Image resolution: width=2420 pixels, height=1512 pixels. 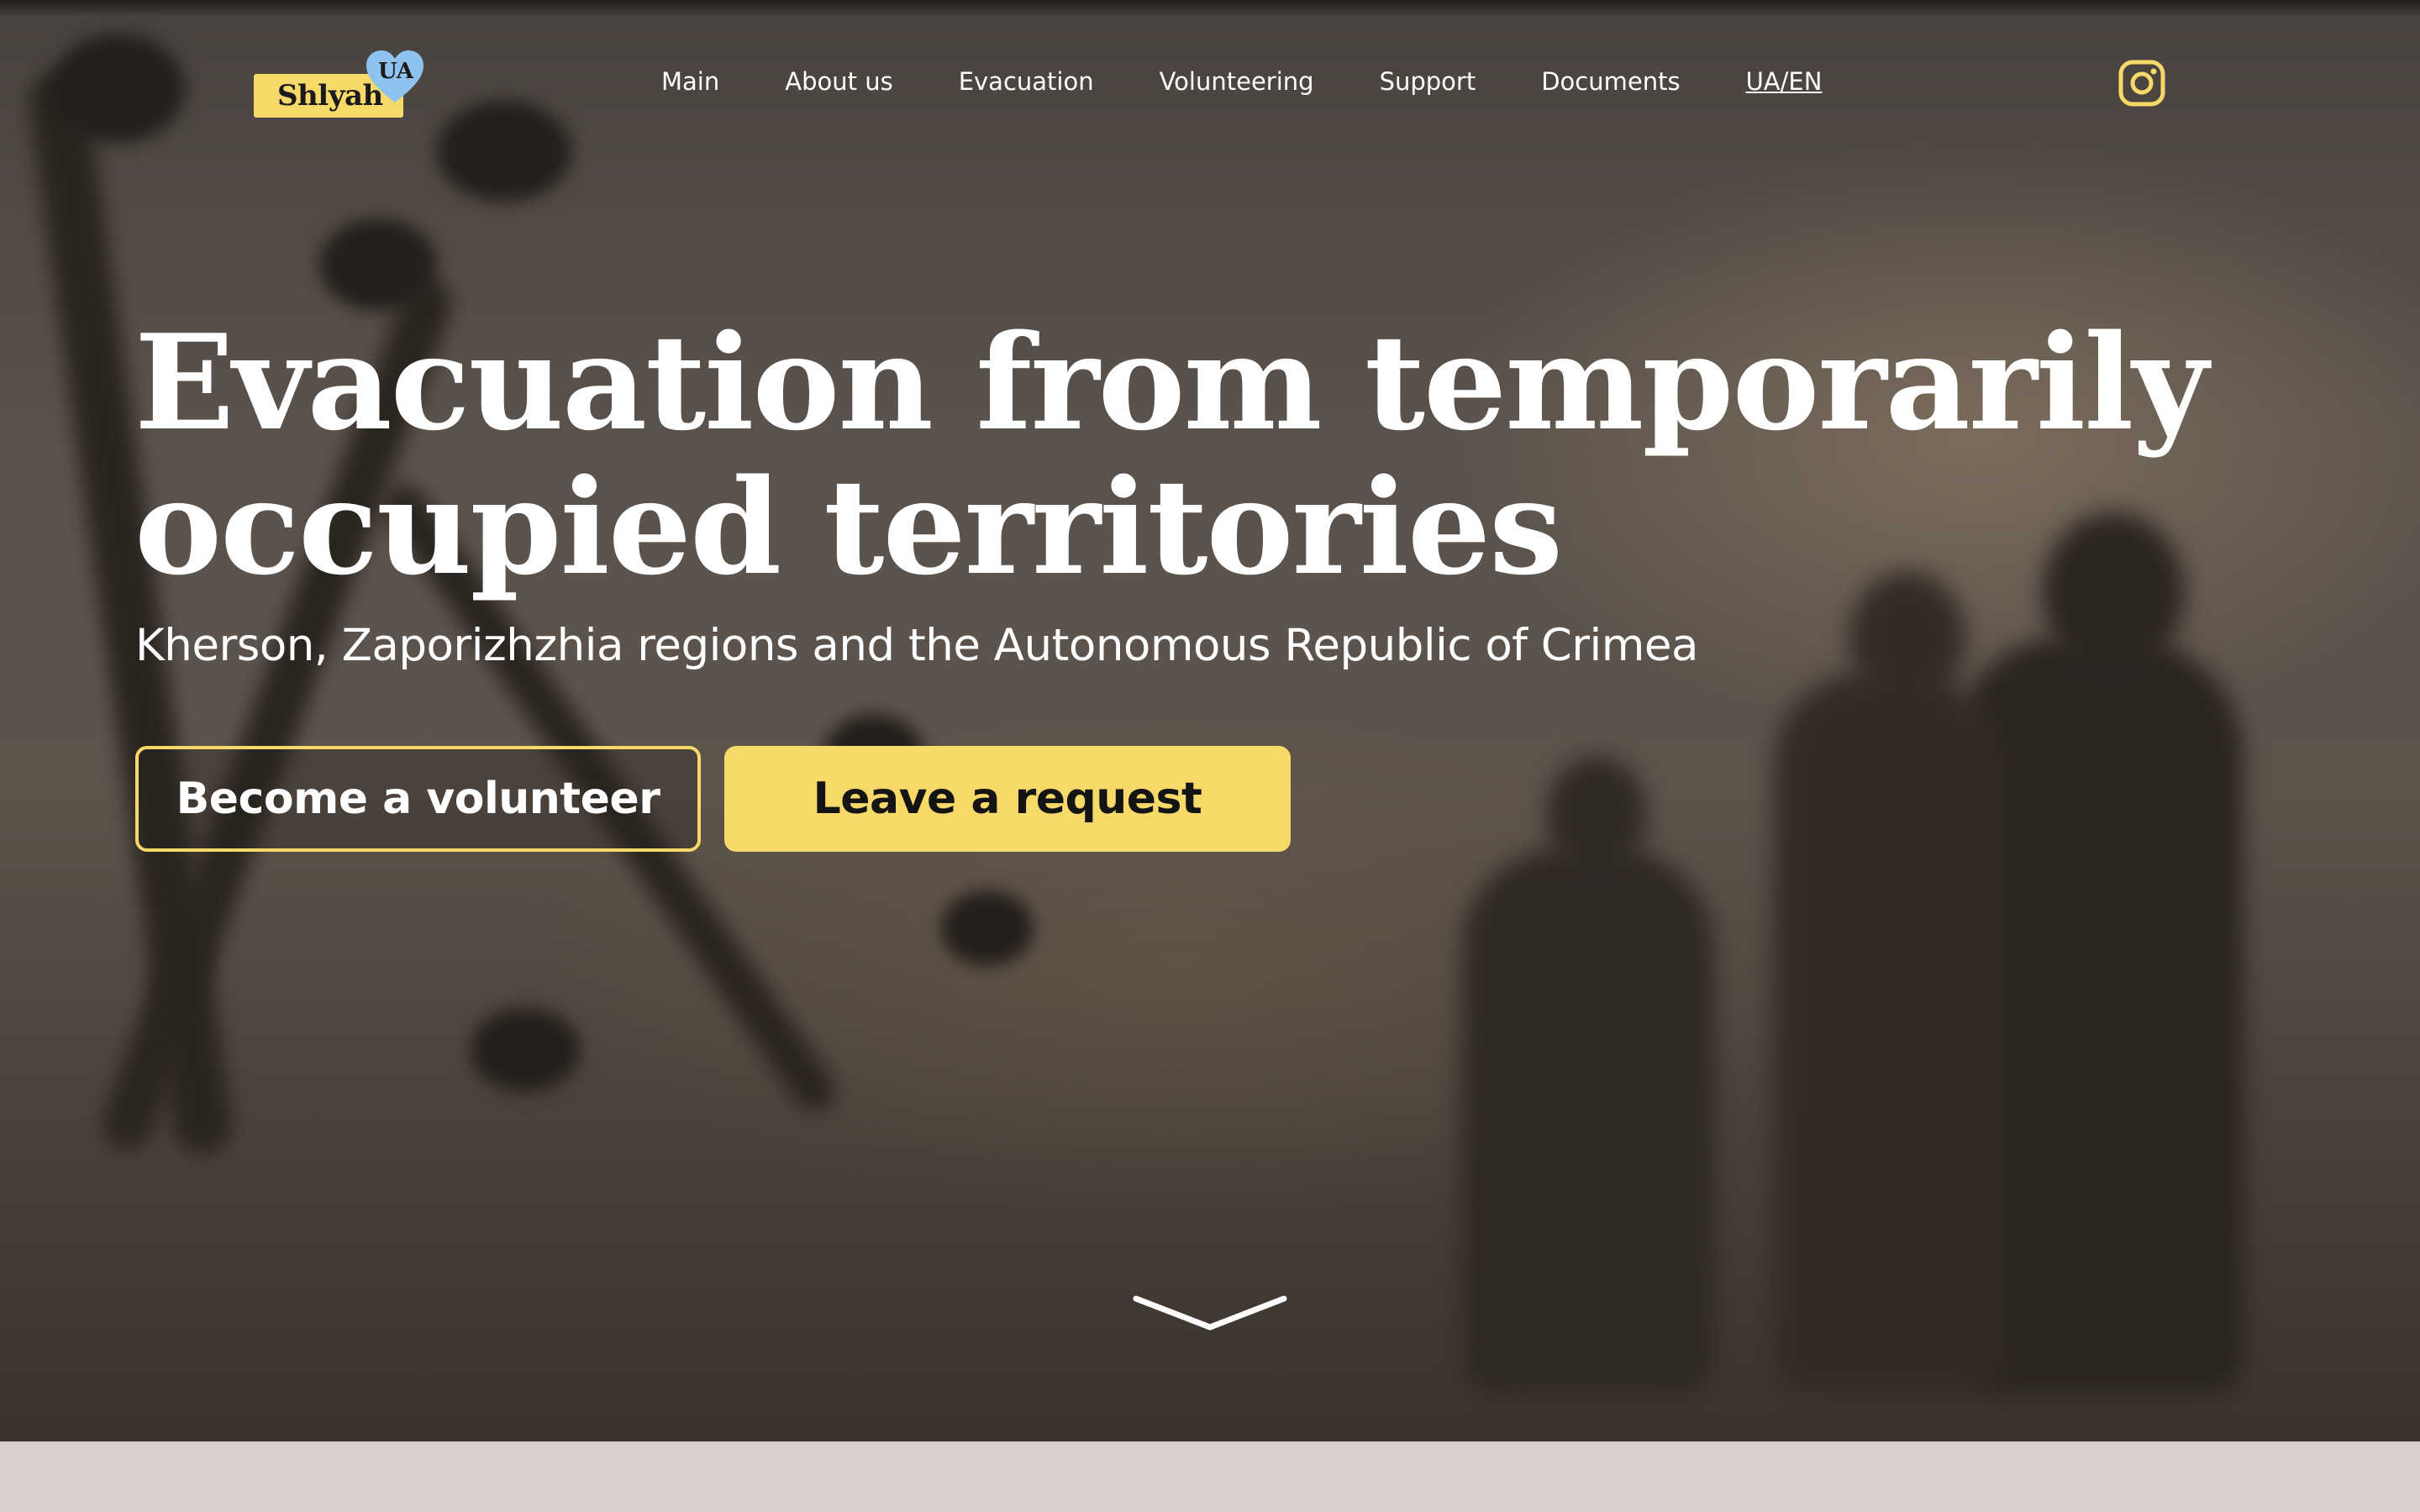 What do you see at coordinates (1237, 81) in the screenshot?
I see `nav-item-volunteering: Volunteering` at bounding box center [1237, 81].